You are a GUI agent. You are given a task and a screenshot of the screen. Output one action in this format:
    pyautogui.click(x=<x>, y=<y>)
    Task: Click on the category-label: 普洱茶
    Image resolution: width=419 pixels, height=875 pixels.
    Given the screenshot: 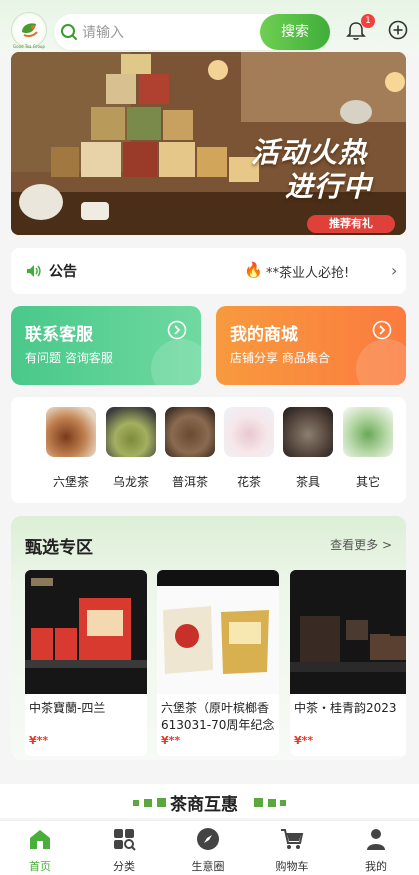 What is the action you would take?
    pyautogui.click(x=189, y=482)
    